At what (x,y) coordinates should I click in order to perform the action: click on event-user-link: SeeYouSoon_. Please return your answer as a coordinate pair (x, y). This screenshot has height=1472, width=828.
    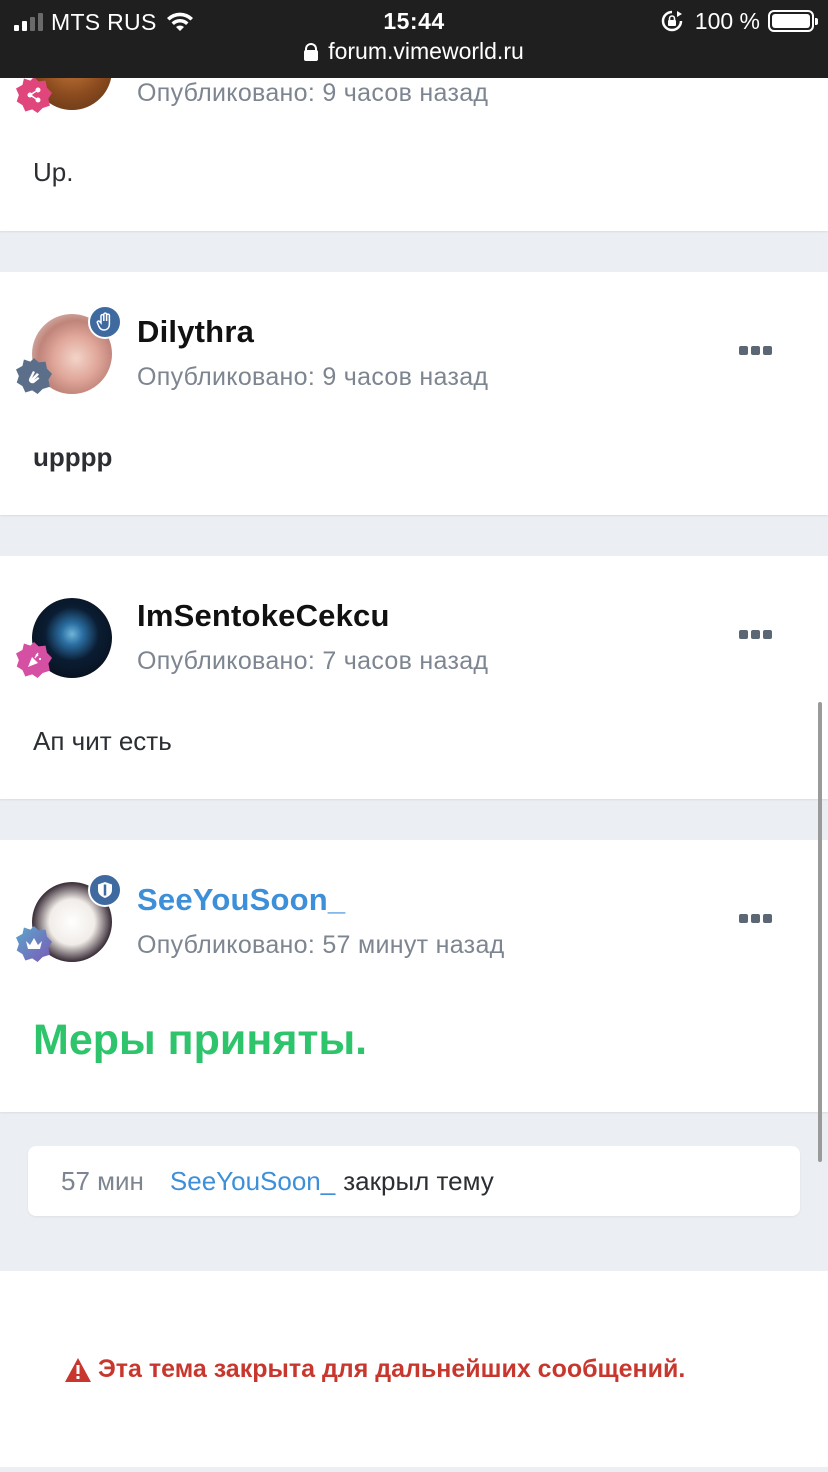
    Looking at the image, I should click on (252, 1181).